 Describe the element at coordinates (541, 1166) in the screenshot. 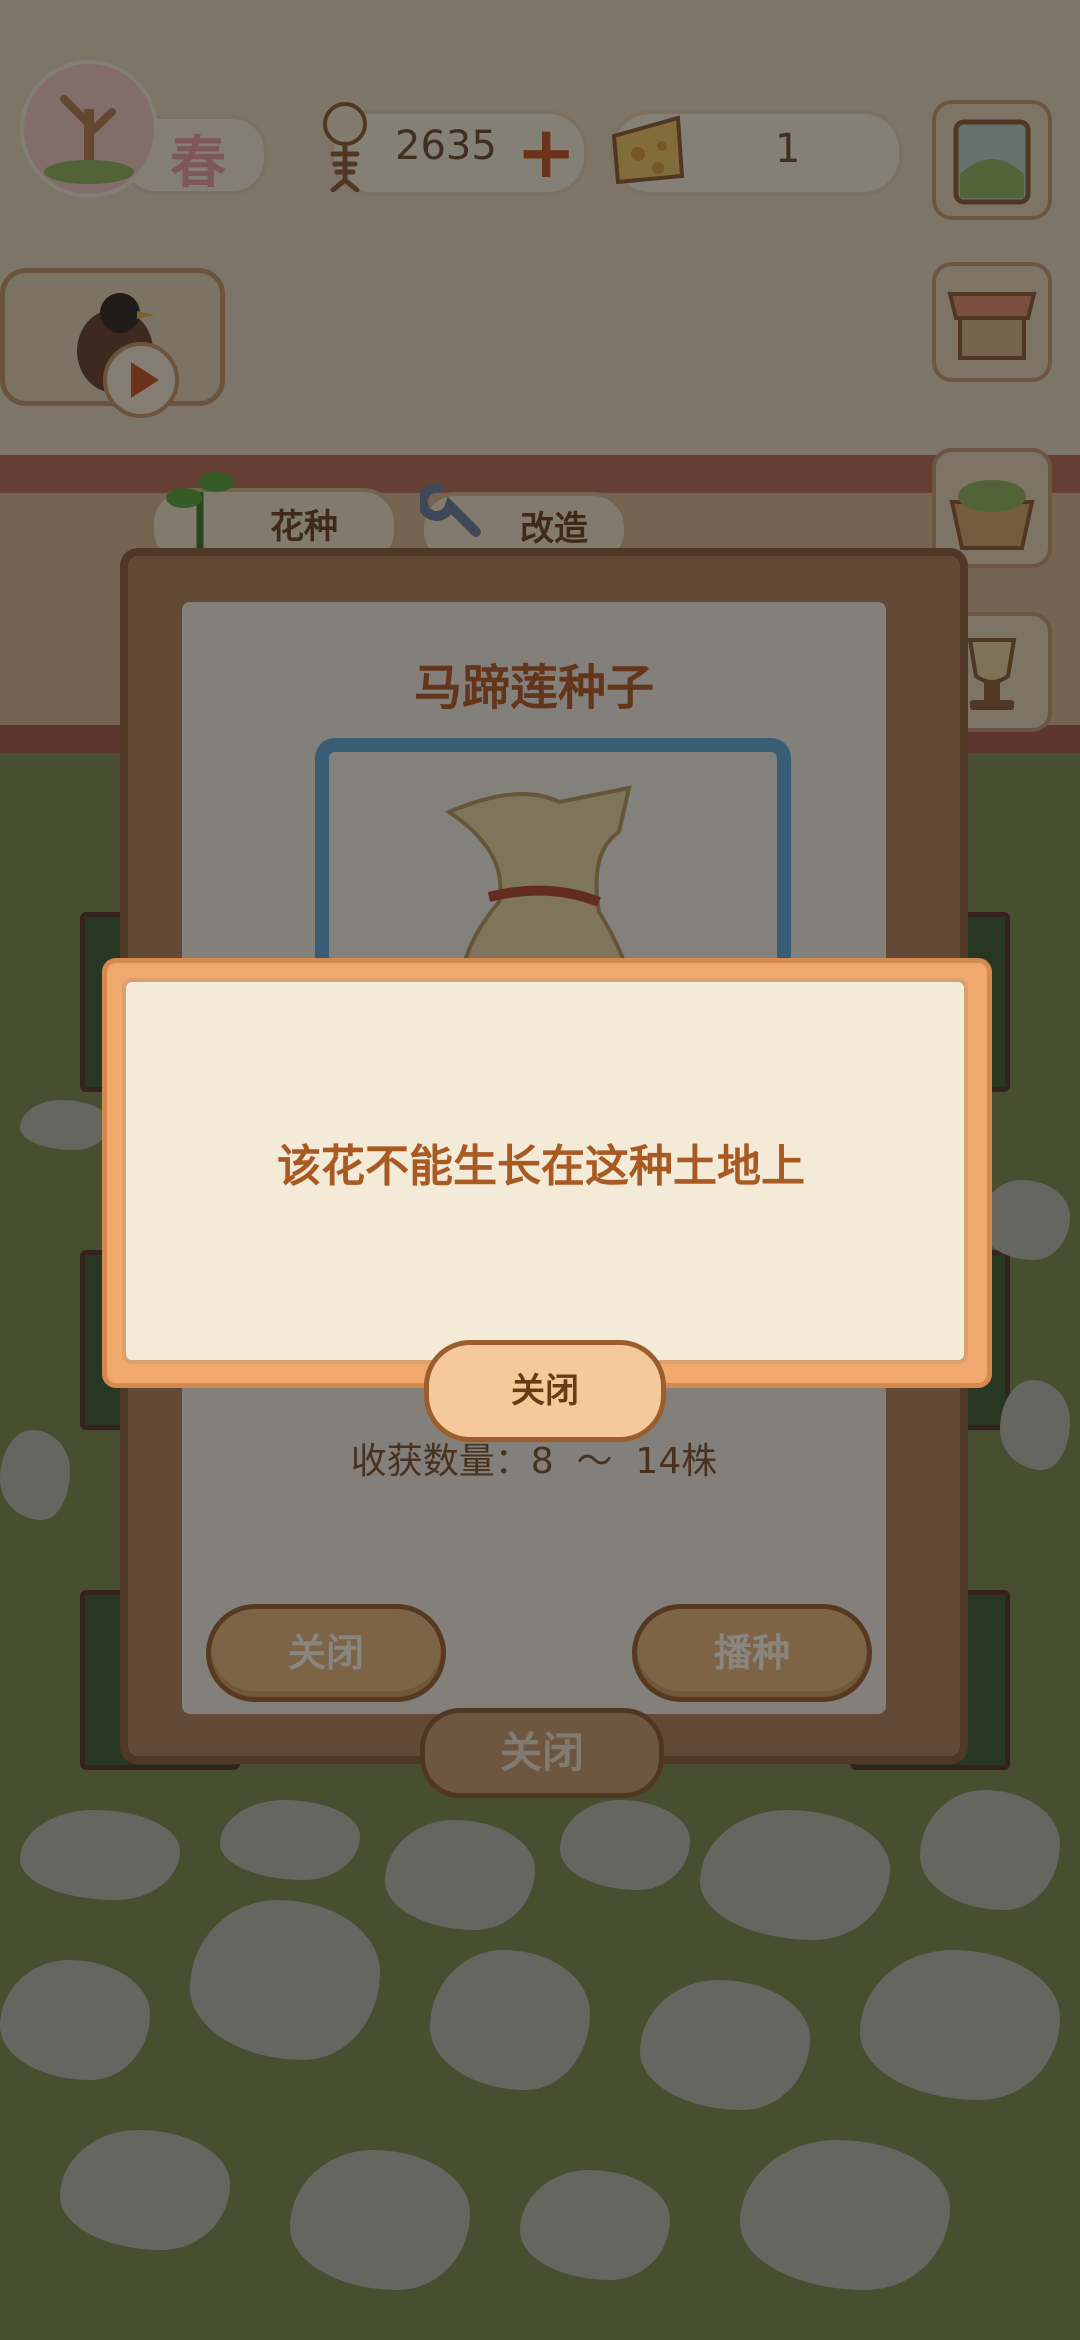

I see `alert-message: 该花不能生长在这种土地上` at that location.